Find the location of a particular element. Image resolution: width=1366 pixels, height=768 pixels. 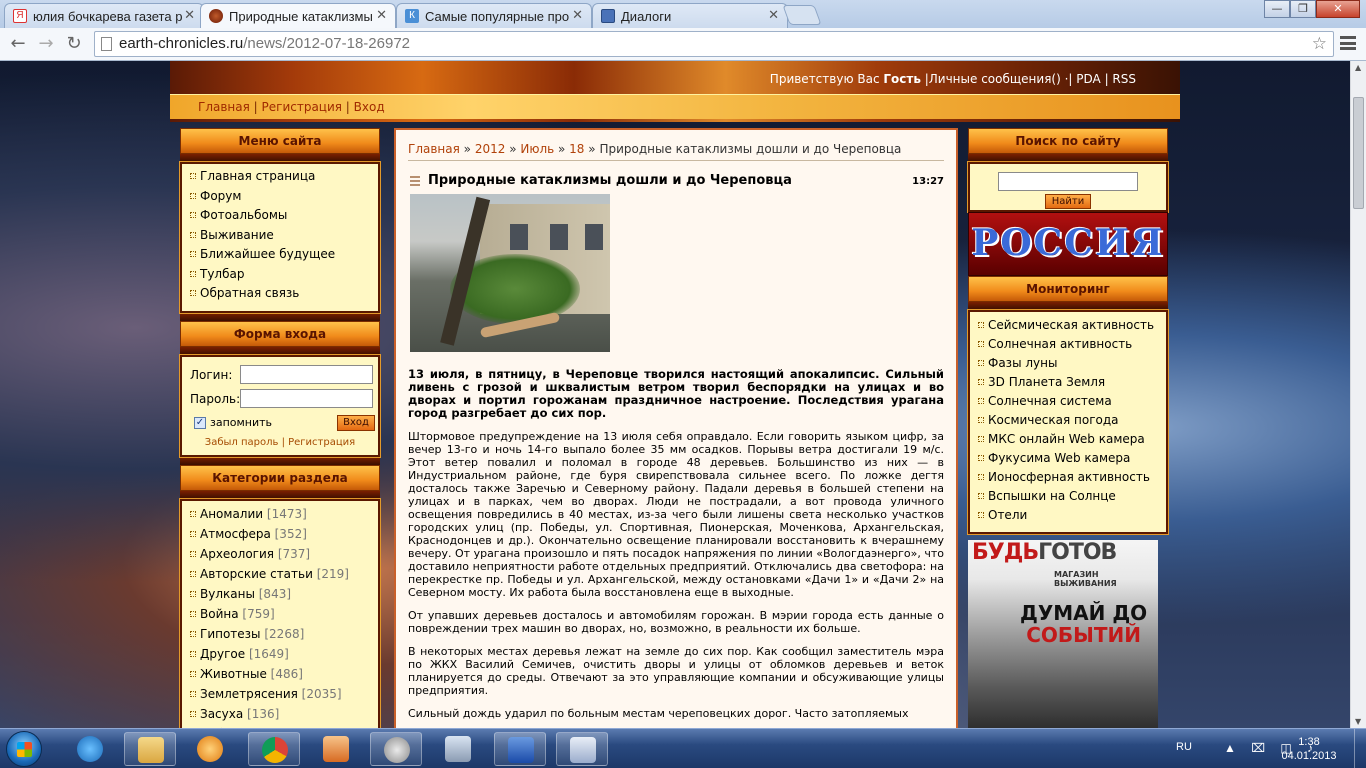

taskbar-hp is located at coordinates (396, 749).